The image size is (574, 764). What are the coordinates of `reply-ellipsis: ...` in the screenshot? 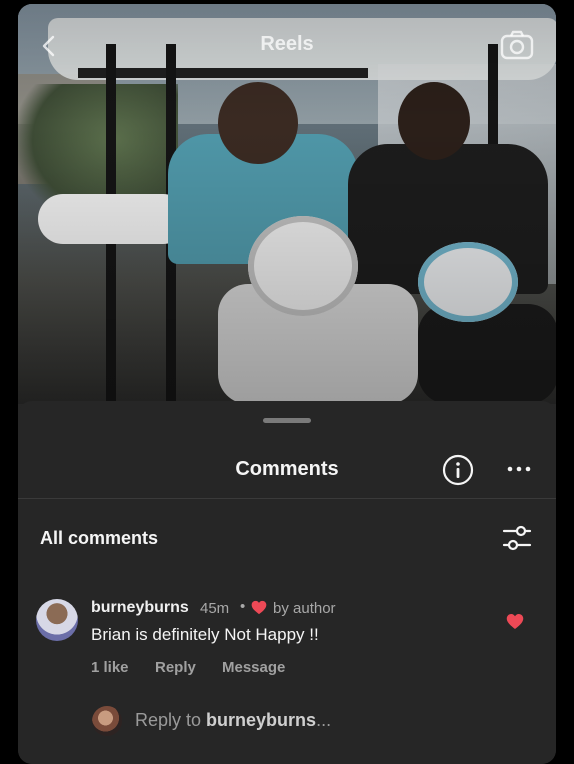 It's located at (324, 720).